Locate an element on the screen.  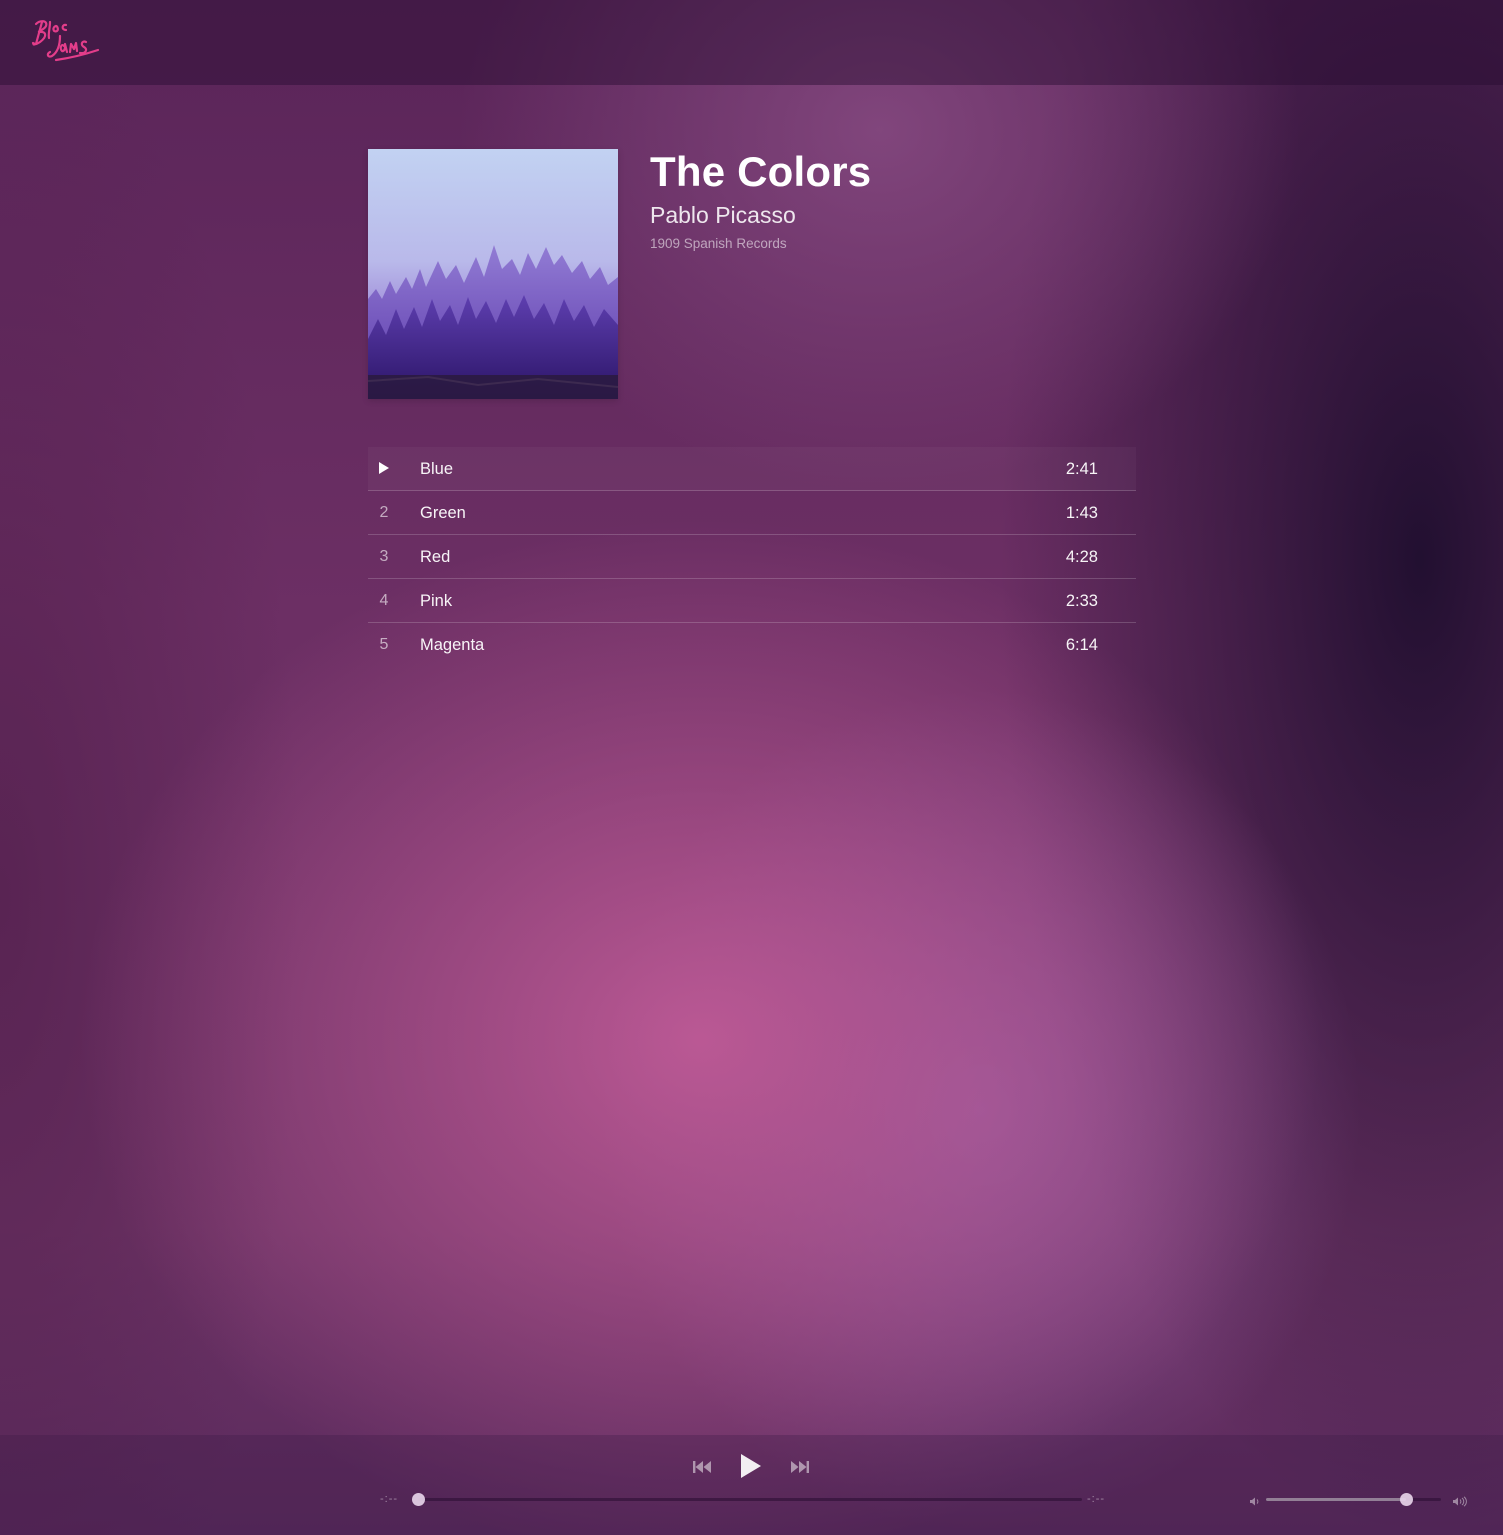
next-button is located at coordinates (800, 1467).